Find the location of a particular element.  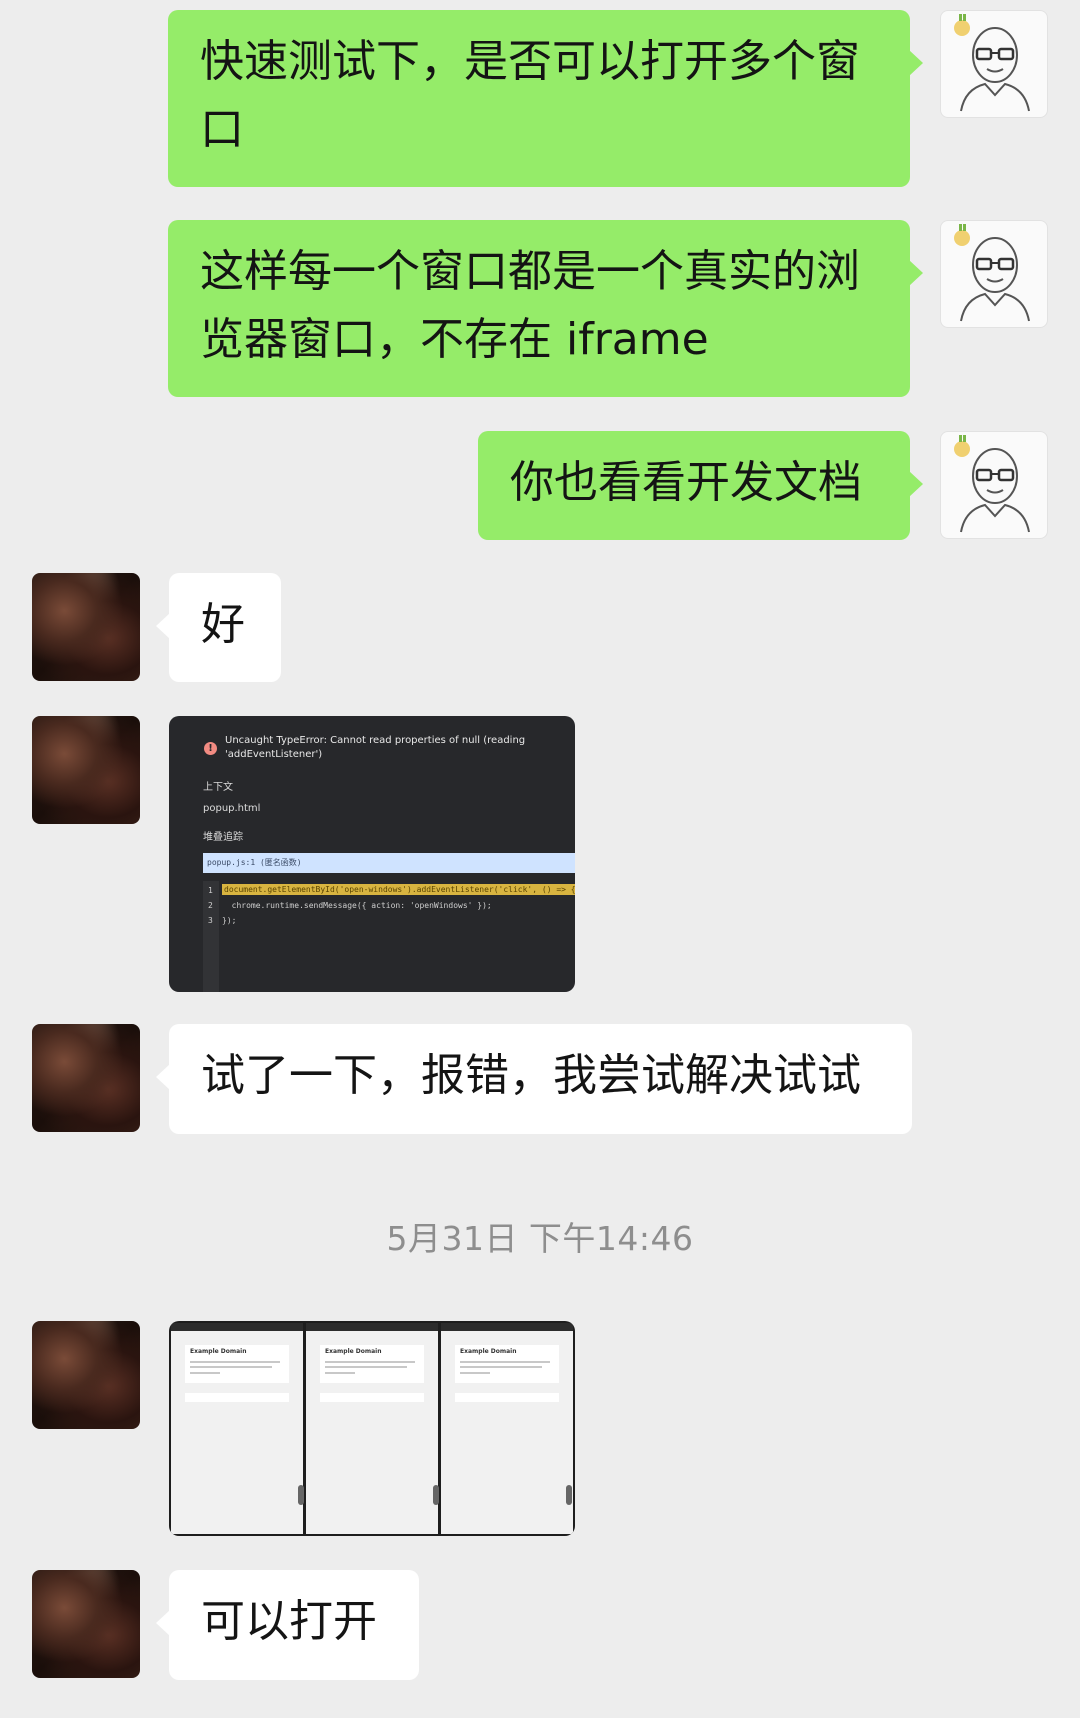

code-line: }); is located at coordinates (229, 920).